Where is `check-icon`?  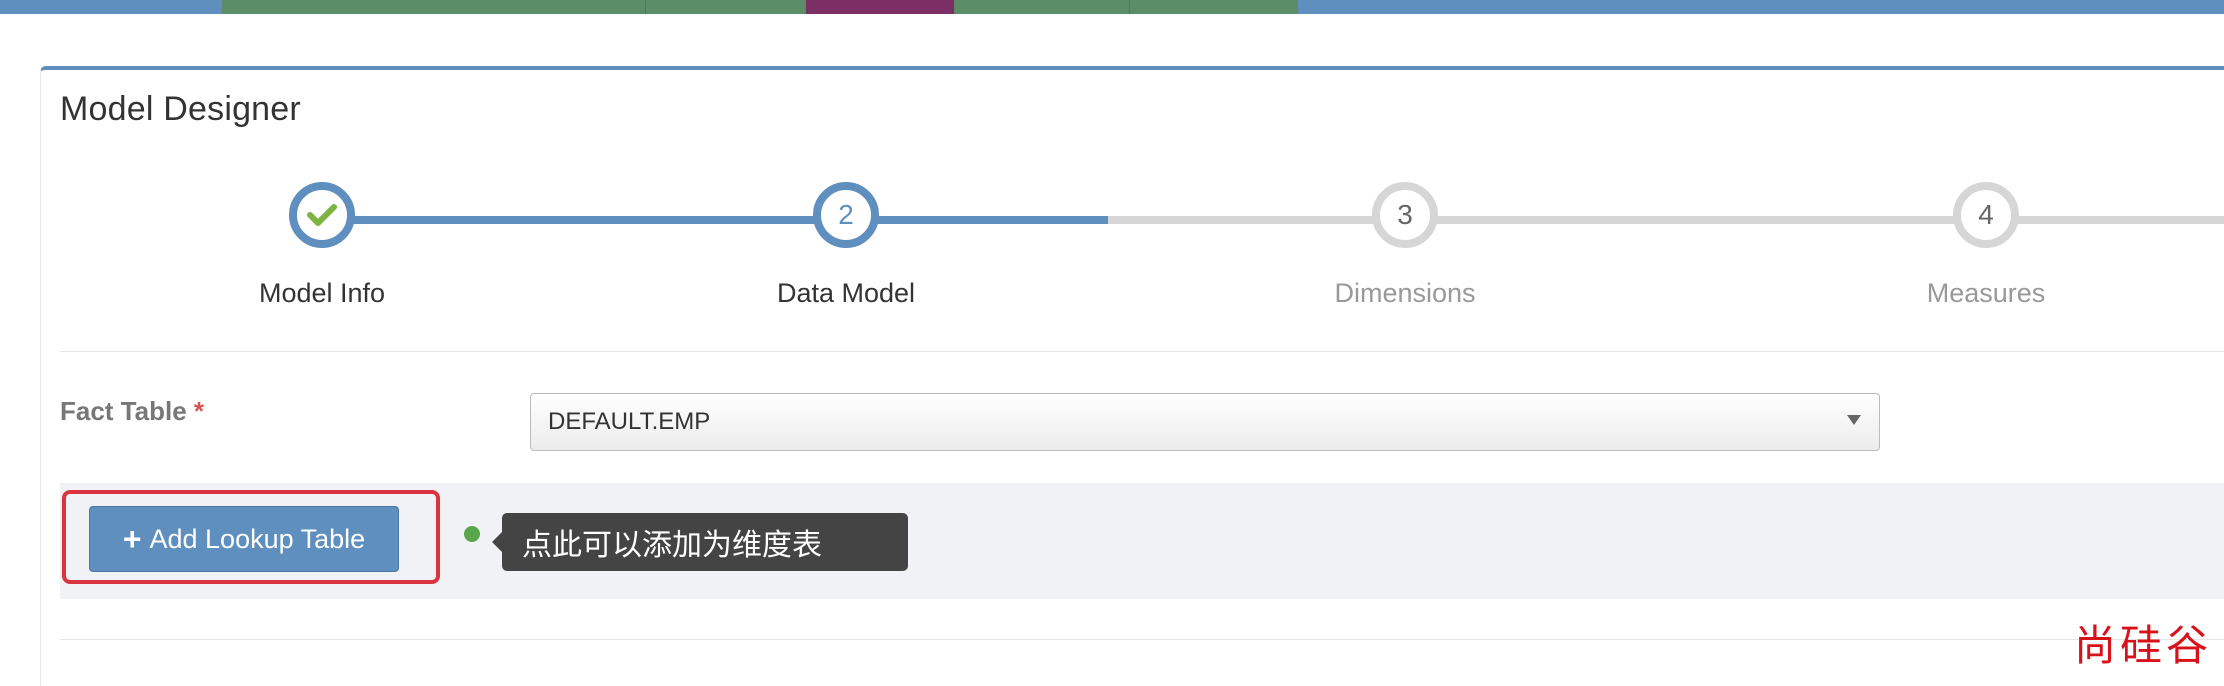 check-icon is located at coordinates (322, 215).